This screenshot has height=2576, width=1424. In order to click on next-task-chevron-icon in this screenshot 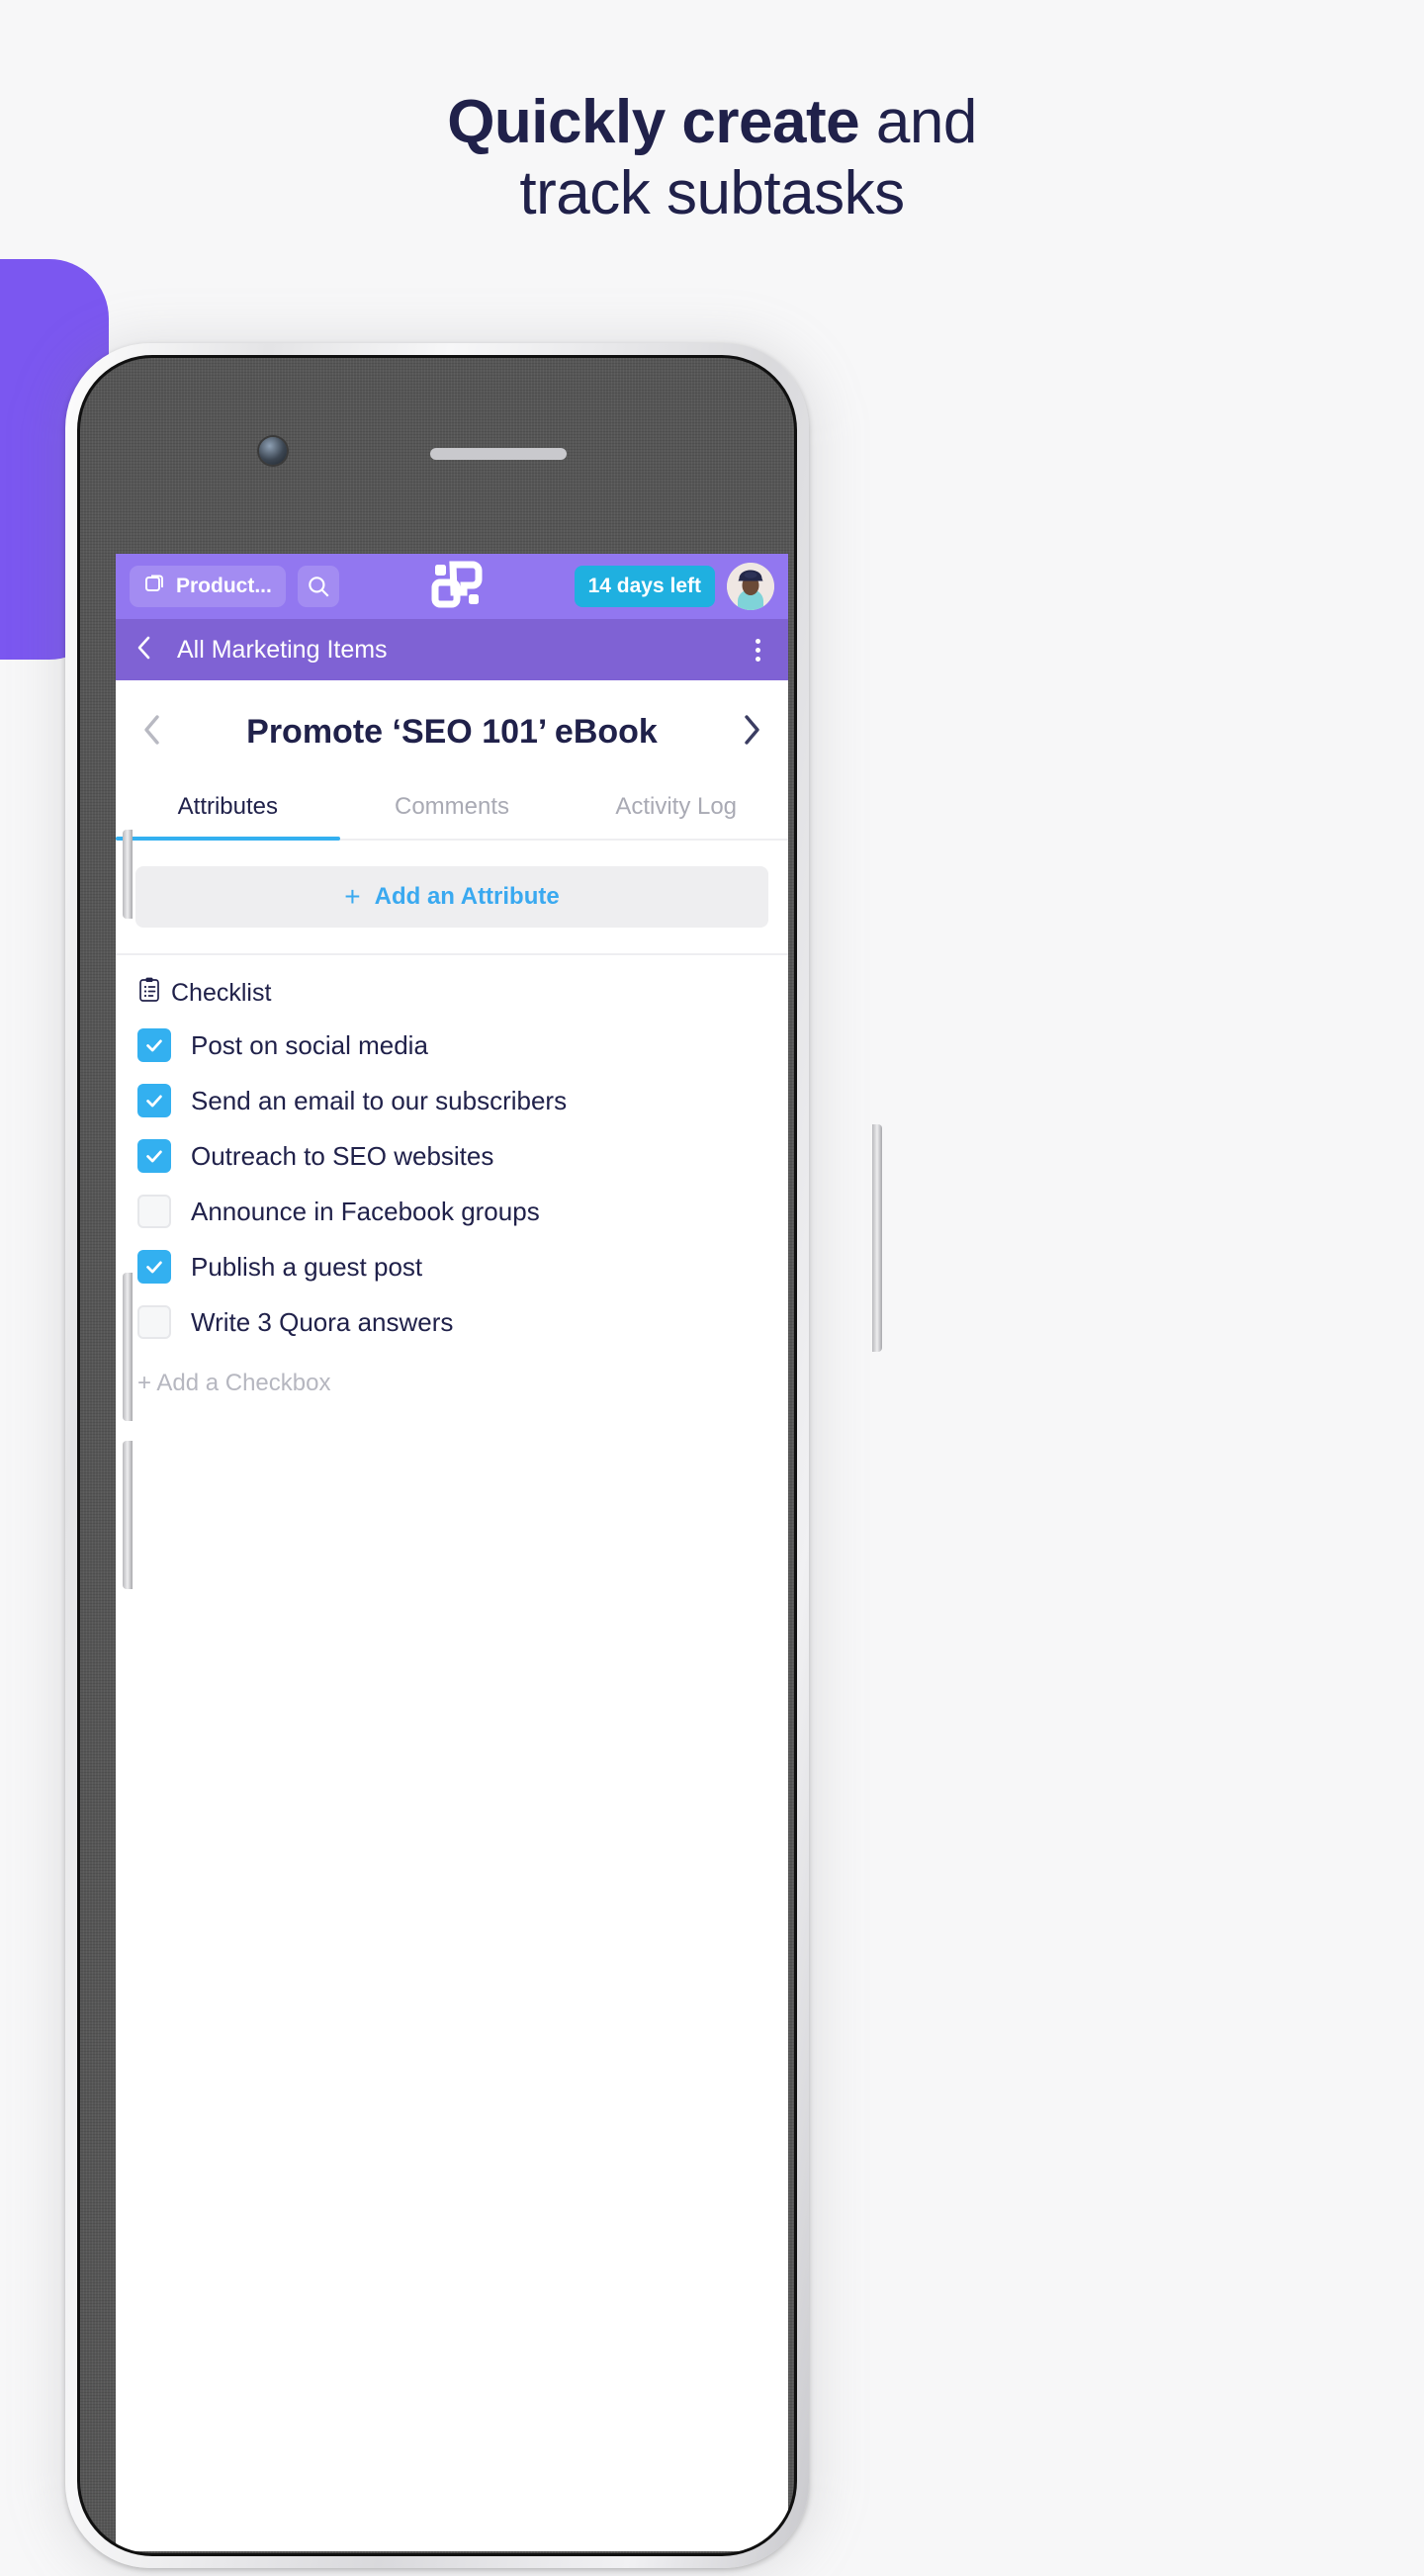, I will do `click(752, 732)`.